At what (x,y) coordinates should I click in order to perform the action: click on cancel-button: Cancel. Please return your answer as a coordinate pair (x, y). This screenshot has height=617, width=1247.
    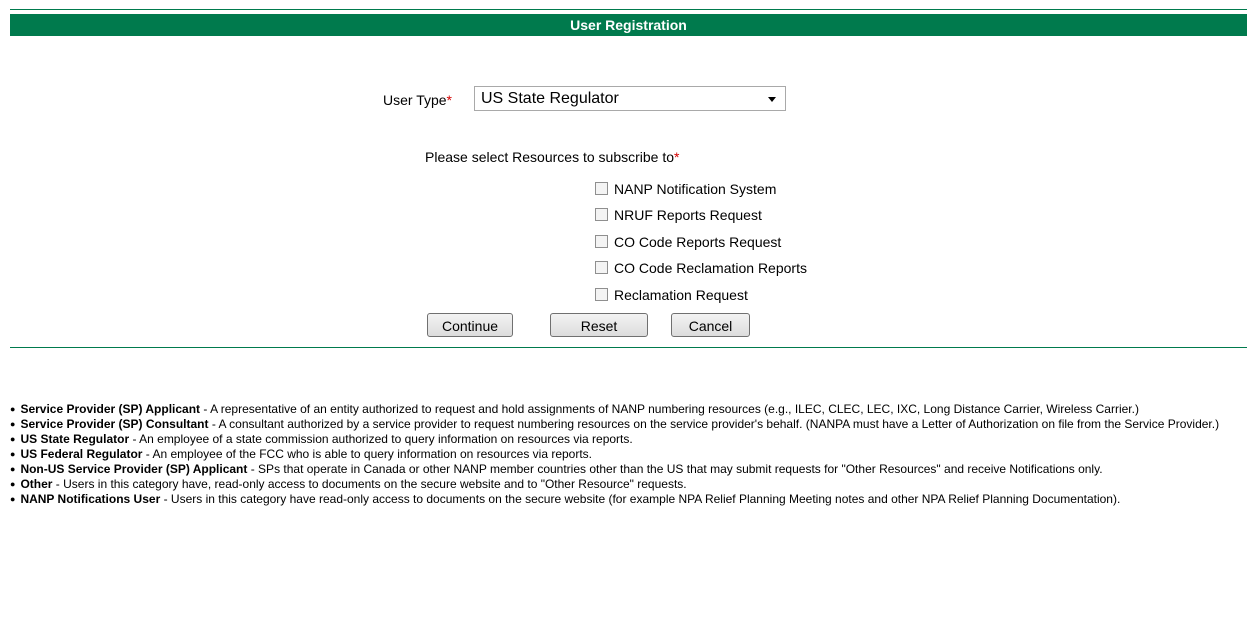
    Looking at the image, I should click on (710, 325).